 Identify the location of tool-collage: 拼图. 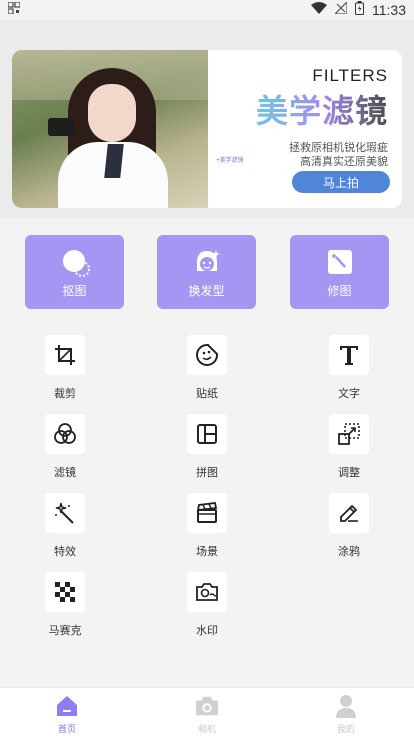
(207, 451).